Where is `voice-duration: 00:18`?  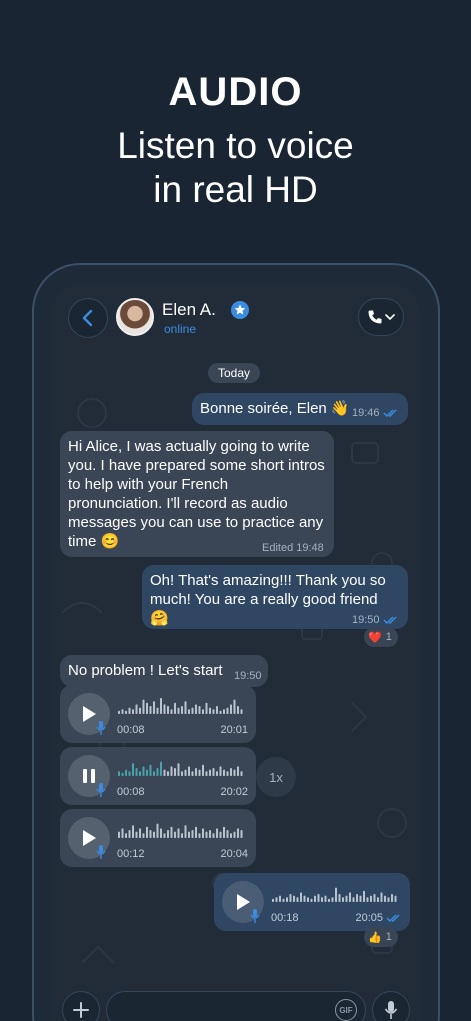 voice-duration: 00:18 is located at coordinates (285, 918).